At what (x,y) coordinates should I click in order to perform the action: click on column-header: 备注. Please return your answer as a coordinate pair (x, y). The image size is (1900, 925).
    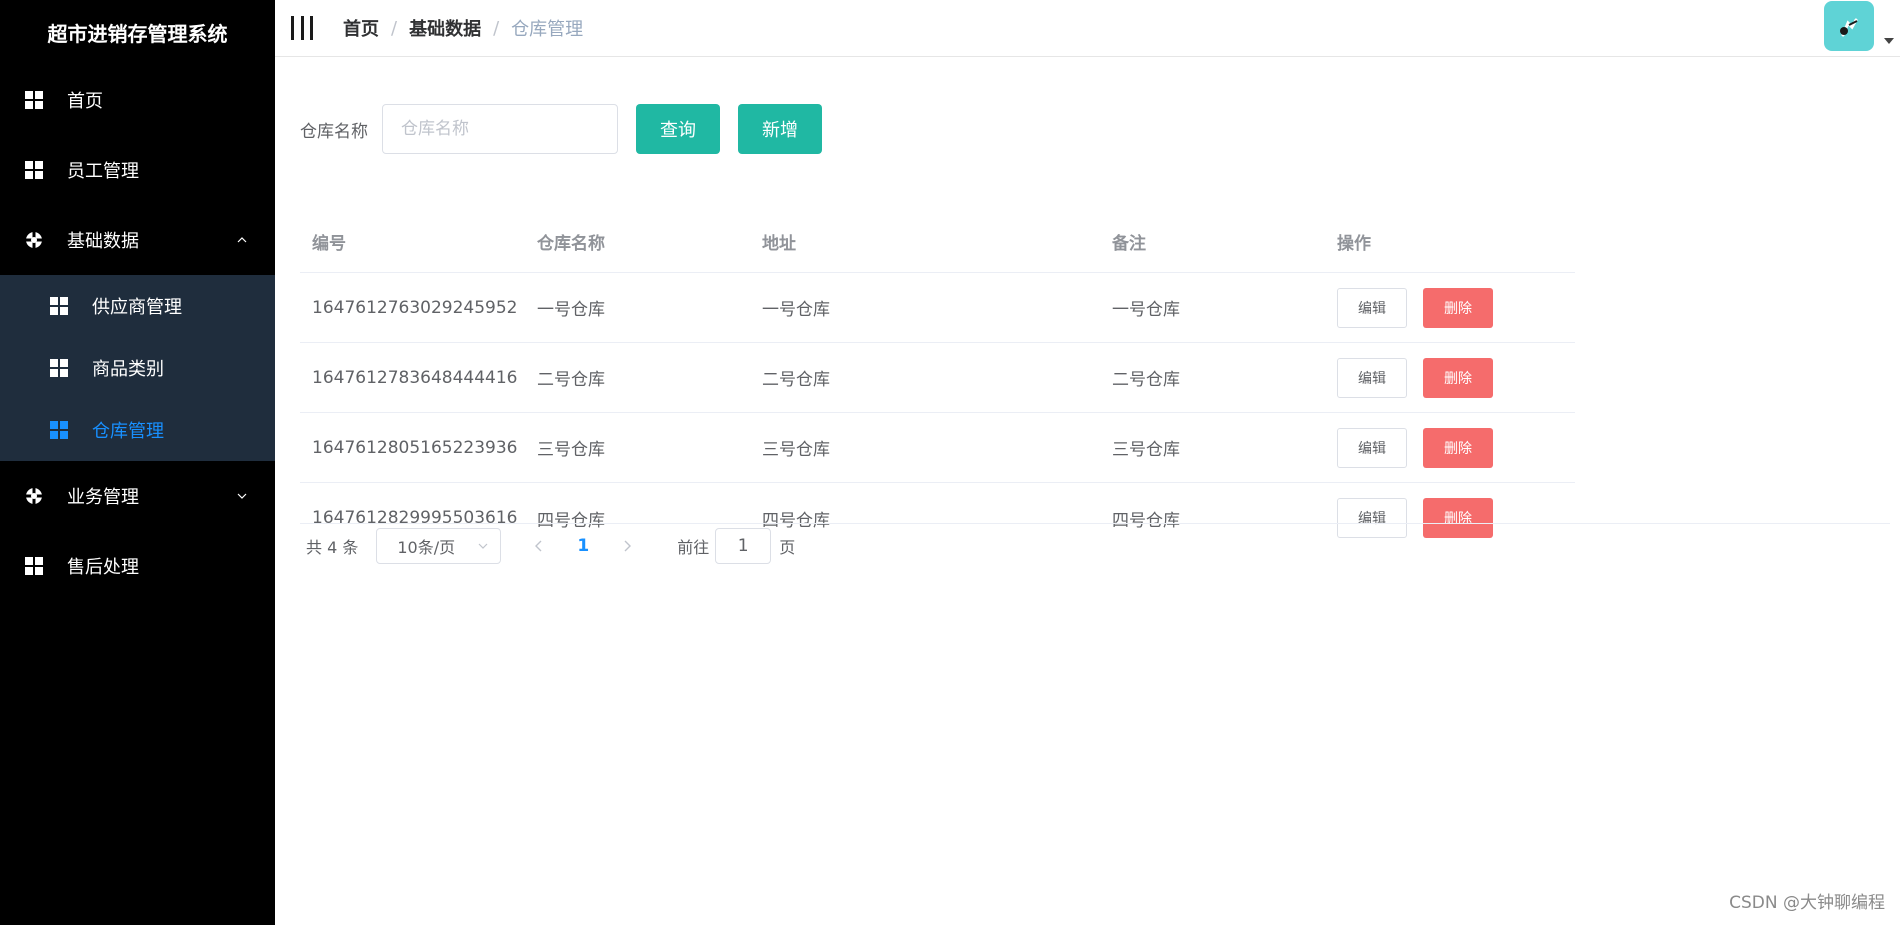
    Looking at the image, I should click on (1129, 244).